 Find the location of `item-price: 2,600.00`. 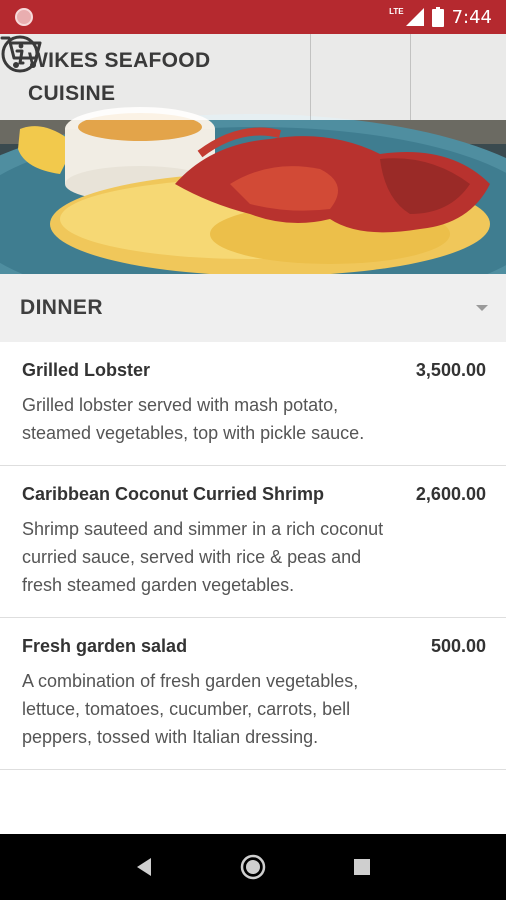

item-price: 2,600.00 is located at coordinates (450, 494).